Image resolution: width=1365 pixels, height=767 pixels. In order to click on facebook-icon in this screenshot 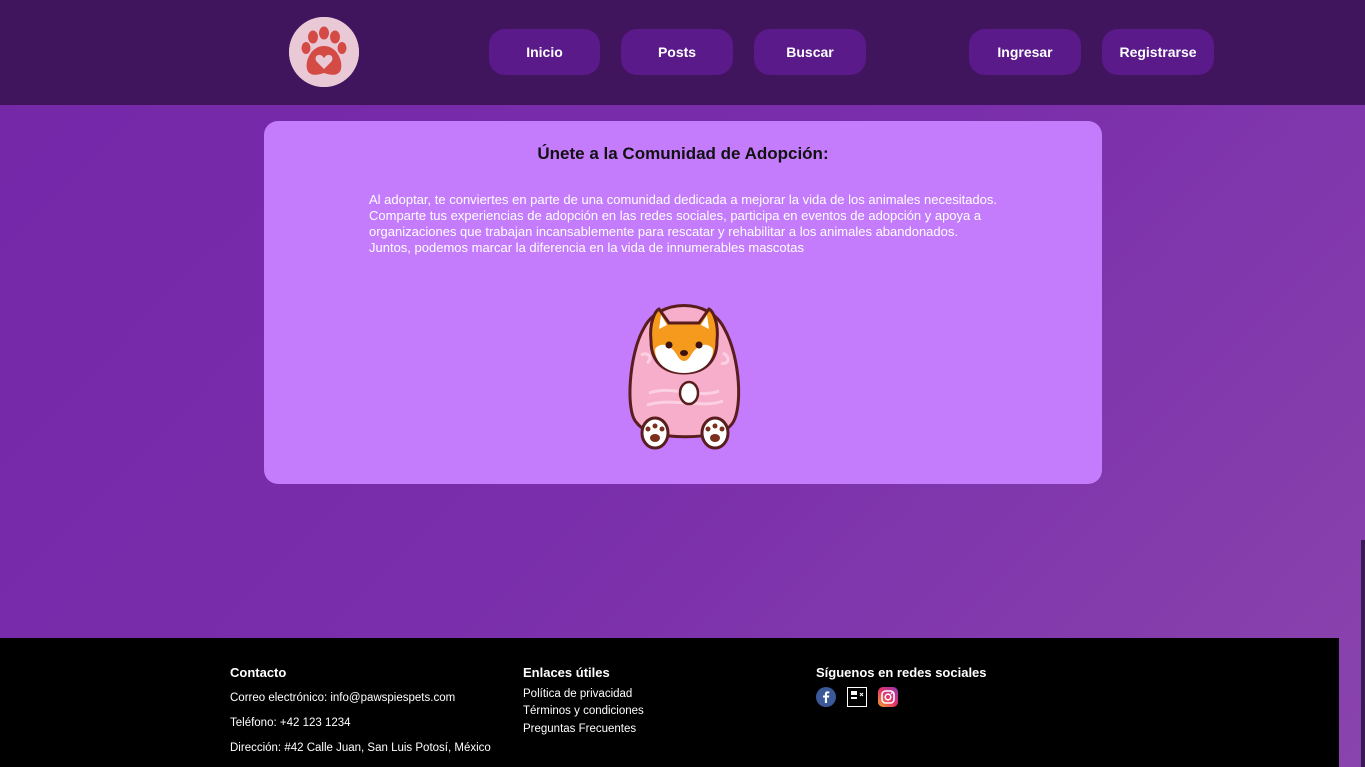, I will do `click(826, 697)`.